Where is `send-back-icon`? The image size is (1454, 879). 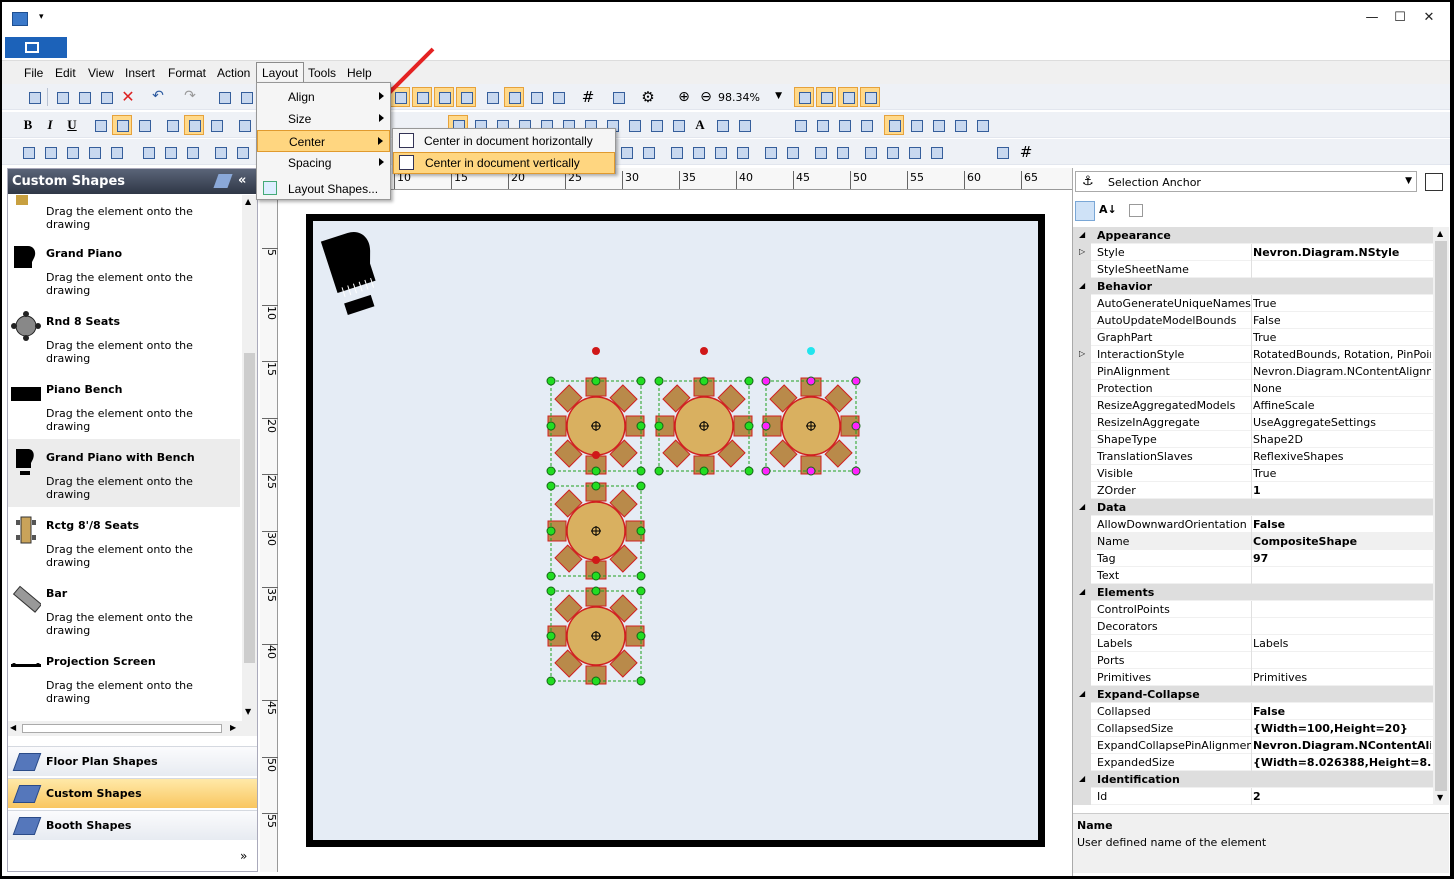
send-back-icon is located at coordinates (698, 152).